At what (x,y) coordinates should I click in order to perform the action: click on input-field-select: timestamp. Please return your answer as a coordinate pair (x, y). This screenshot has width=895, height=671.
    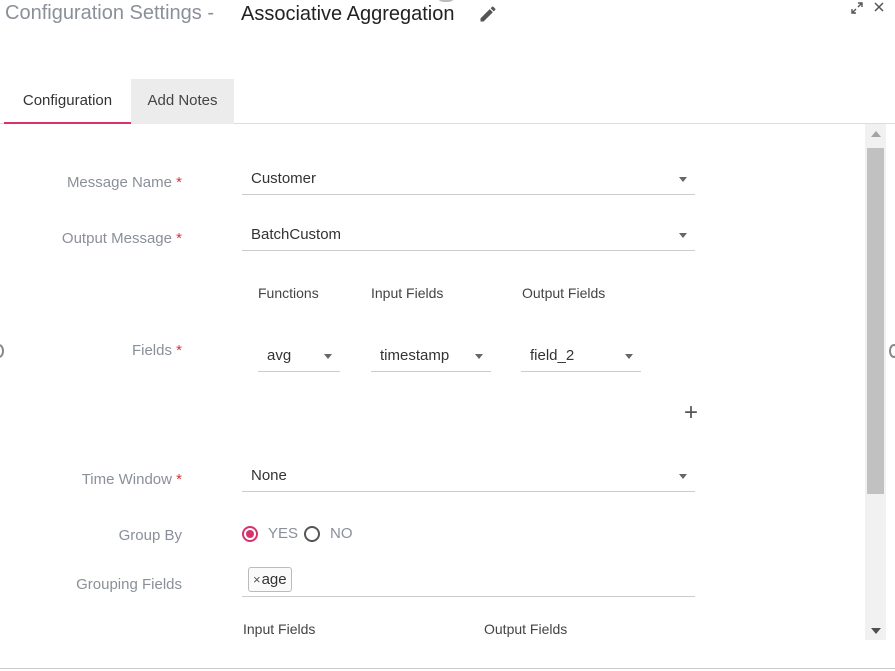
    Looking at the image, I should click on (431, 357).